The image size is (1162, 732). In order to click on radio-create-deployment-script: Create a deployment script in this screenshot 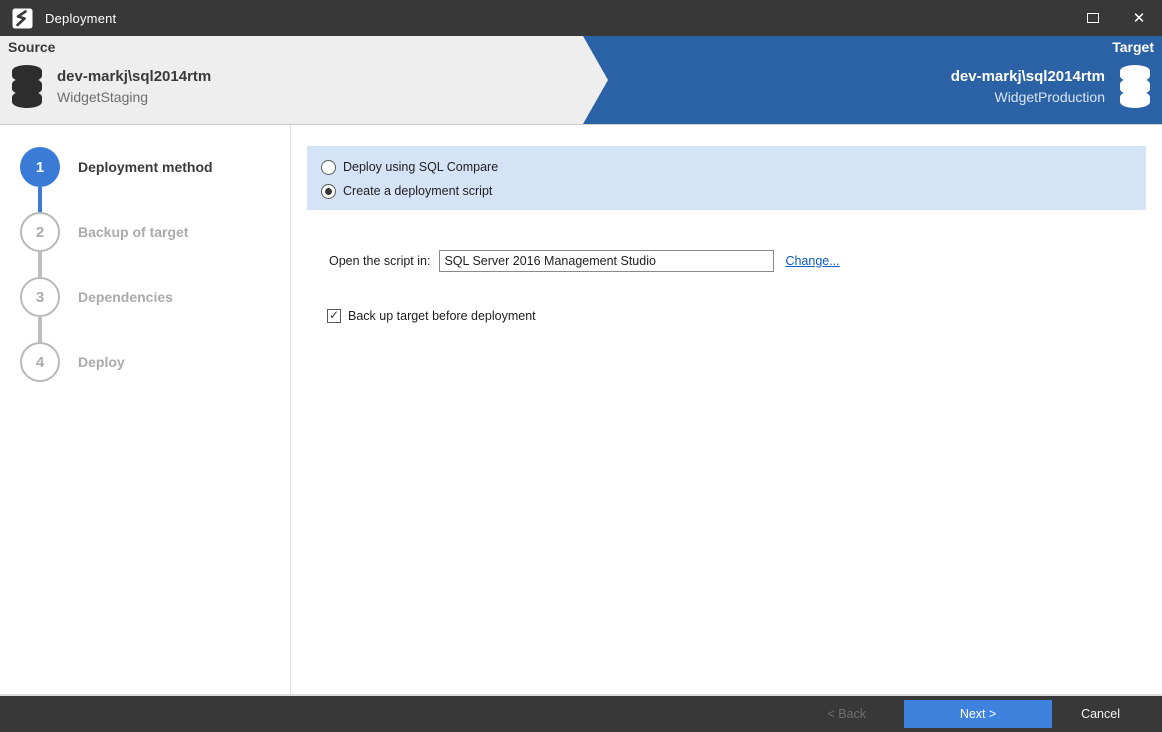, I will do `click(733, 191)`.